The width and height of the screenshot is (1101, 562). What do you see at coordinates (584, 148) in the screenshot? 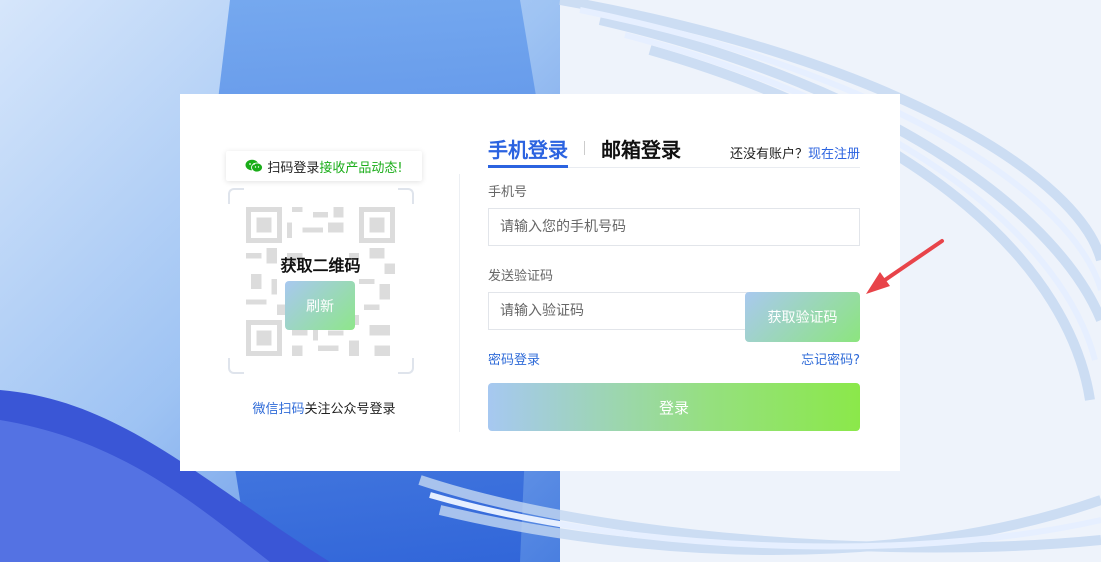
I see `tab-separator` at bounding box center [584, 148].